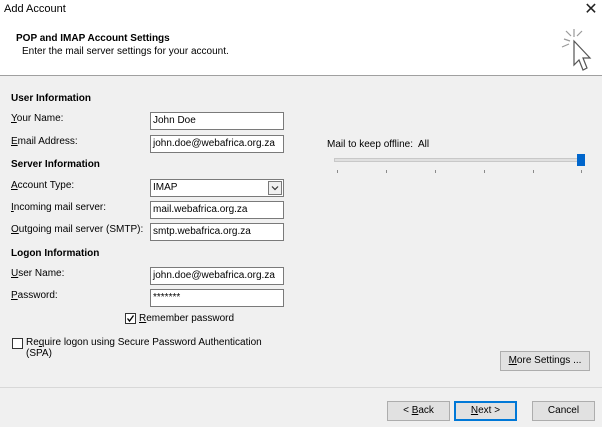 Image resolution: width=602 pixels, height=427 pixels. I want to click on incoming-server-label: Incoming mail server:, so click(59, 207).